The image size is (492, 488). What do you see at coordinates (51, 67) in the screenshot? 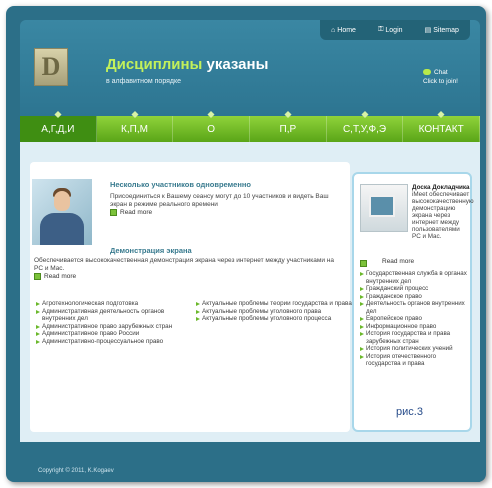
I see `site-logo: D` at bounding box center [51, 67].